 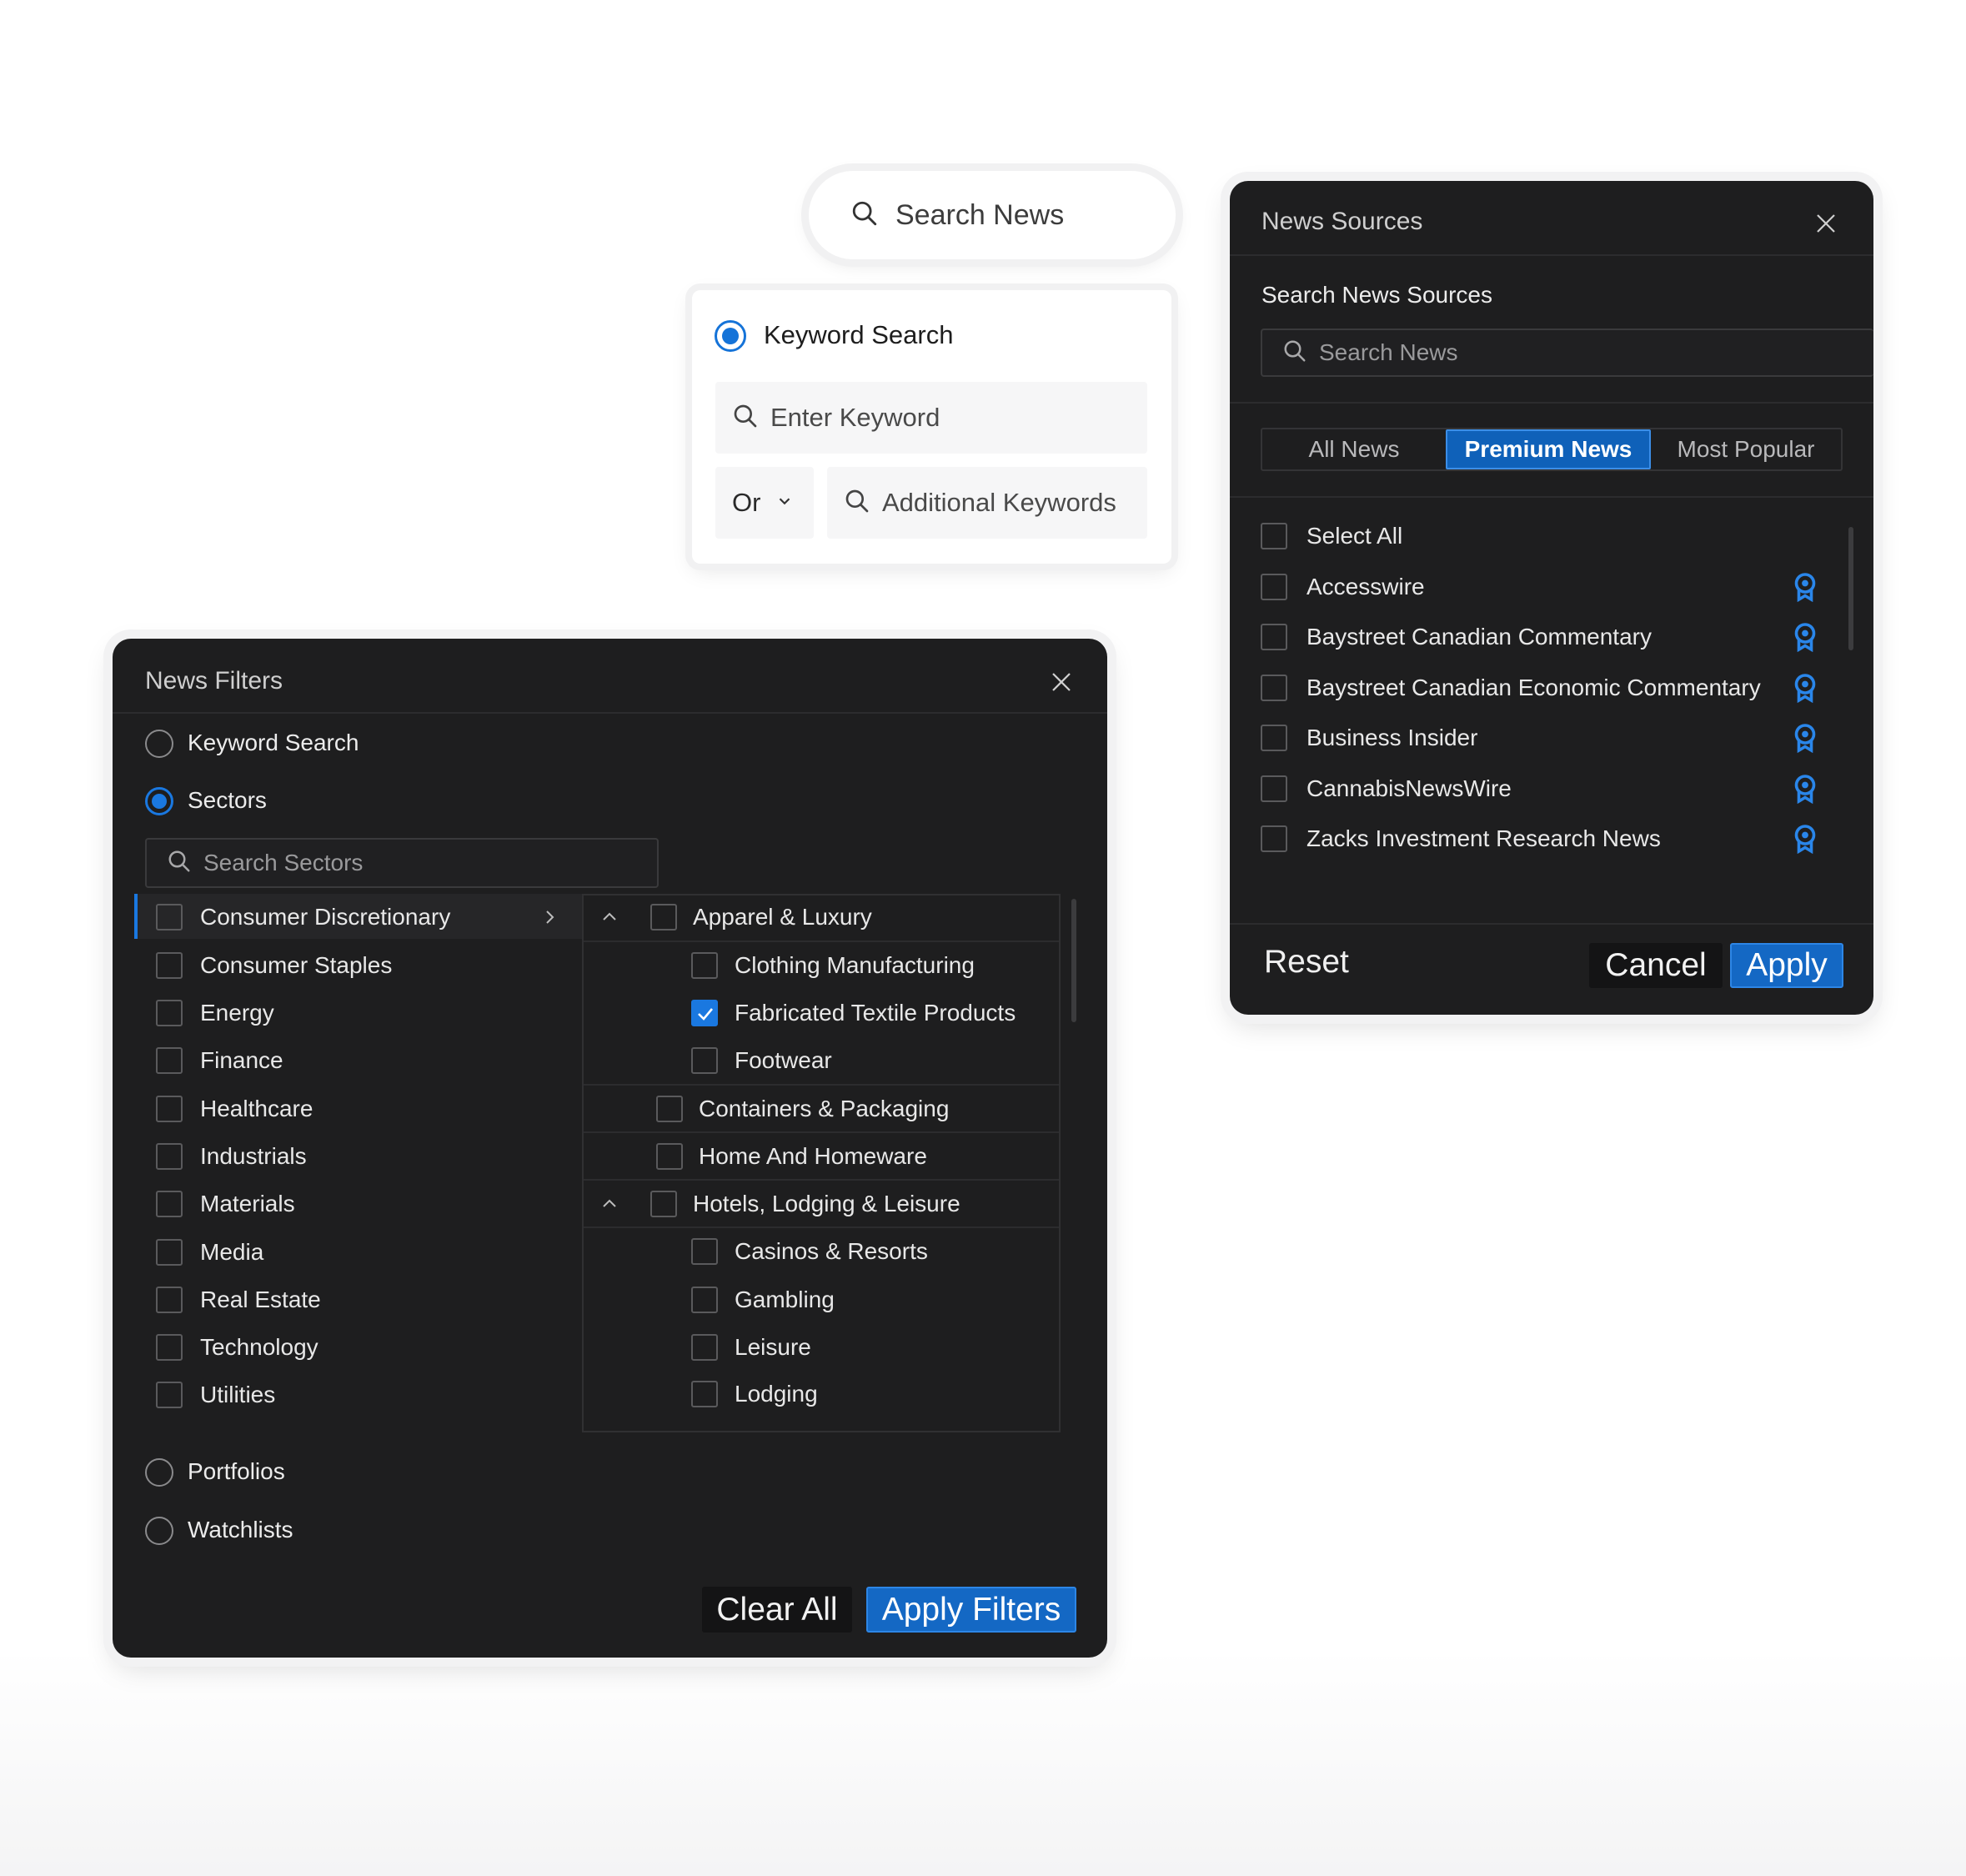 What do you see at coordinates (782, 917) in the screenshot?
I see `subsector-label: Apparel & Luxury` at bounding box center [782, 917].